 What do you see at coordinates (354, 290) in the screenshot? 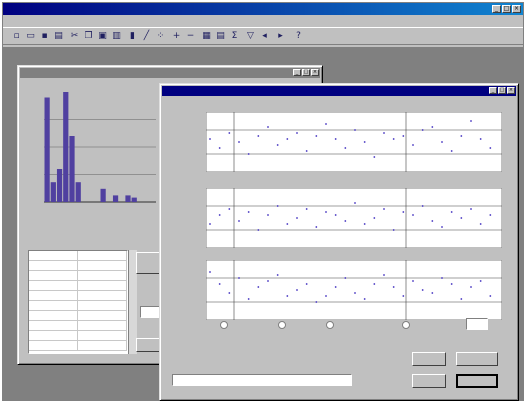
I see `panel-background` at bounding box center [354, 290].